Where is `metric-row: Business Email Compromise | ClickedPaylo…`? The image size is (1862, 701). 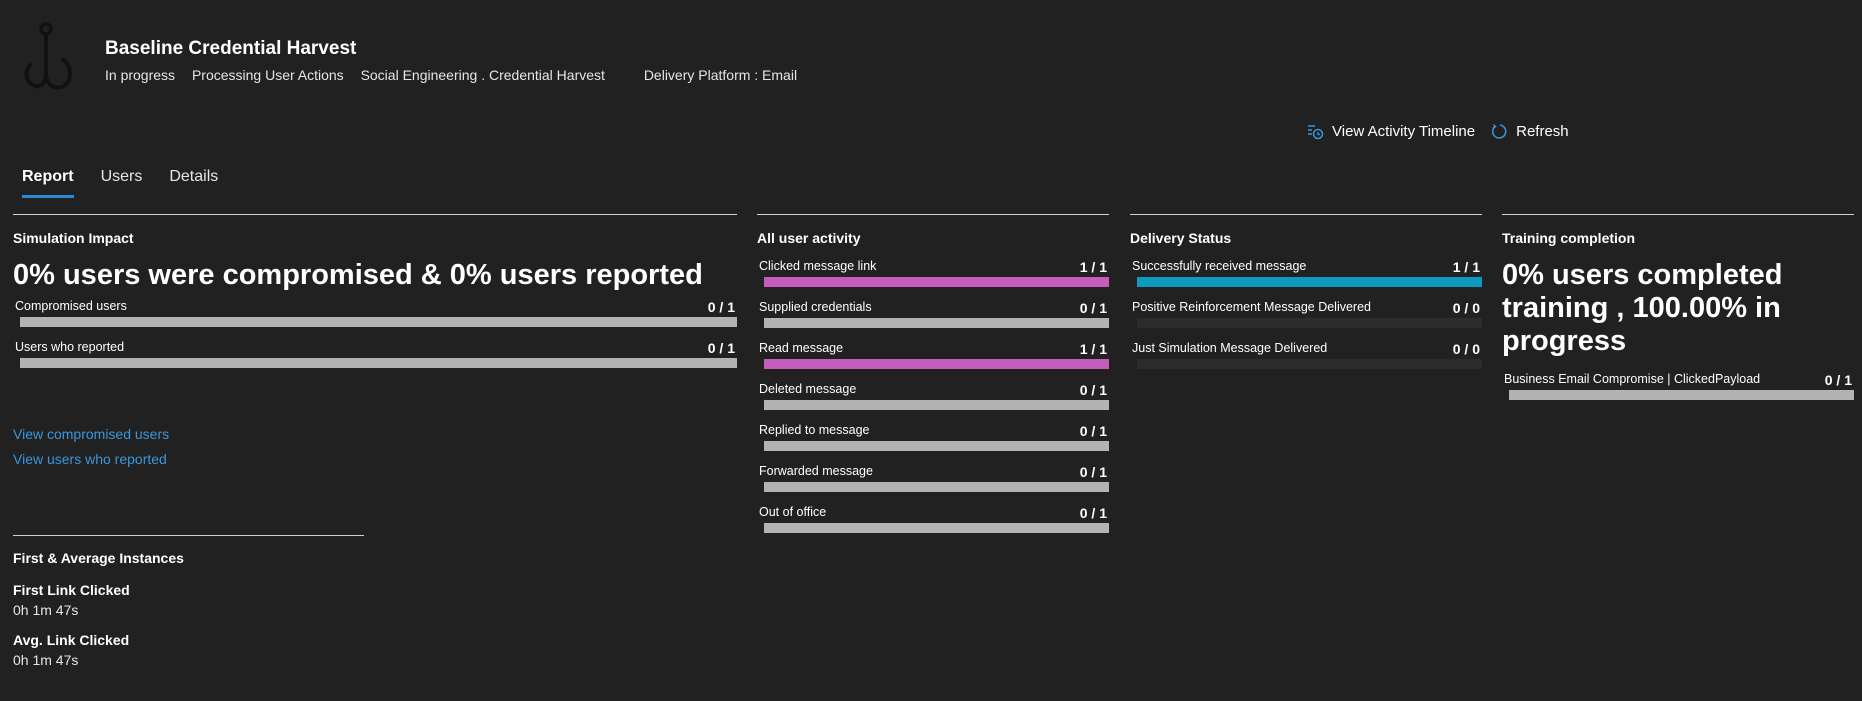 metric-row: Business Email Compromise | ClickedPaylo… is located at coordinates (1678, 388).